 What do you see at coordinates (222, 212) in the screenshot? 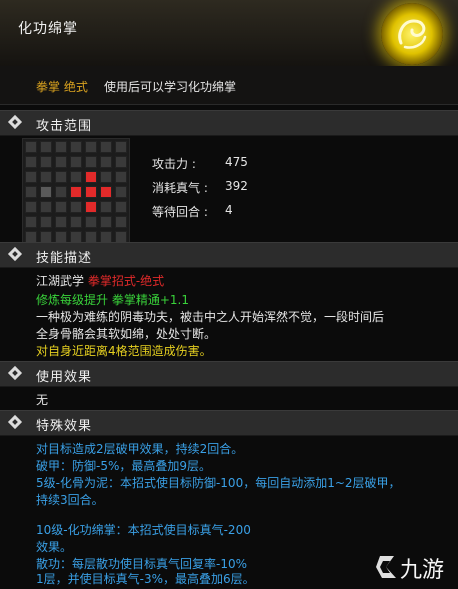
I see `stat-cooldown: 等待回合 : 4` at bounding box center [222, 212].